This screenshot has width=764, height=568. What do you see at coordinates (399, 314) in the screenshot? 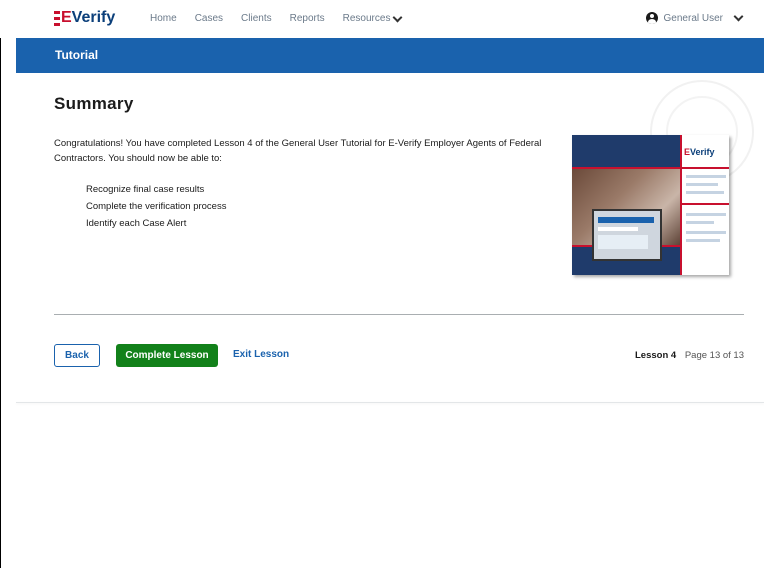
I see `content-divider` at bounding box center [399, 314].